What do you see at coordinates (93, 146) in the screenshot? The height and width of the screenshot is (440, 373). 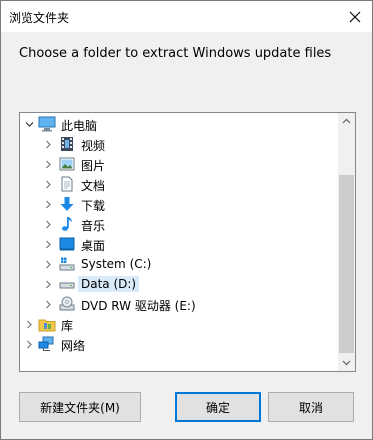 I see `tree-item-label: 视频` at bounding box center [93, 146].